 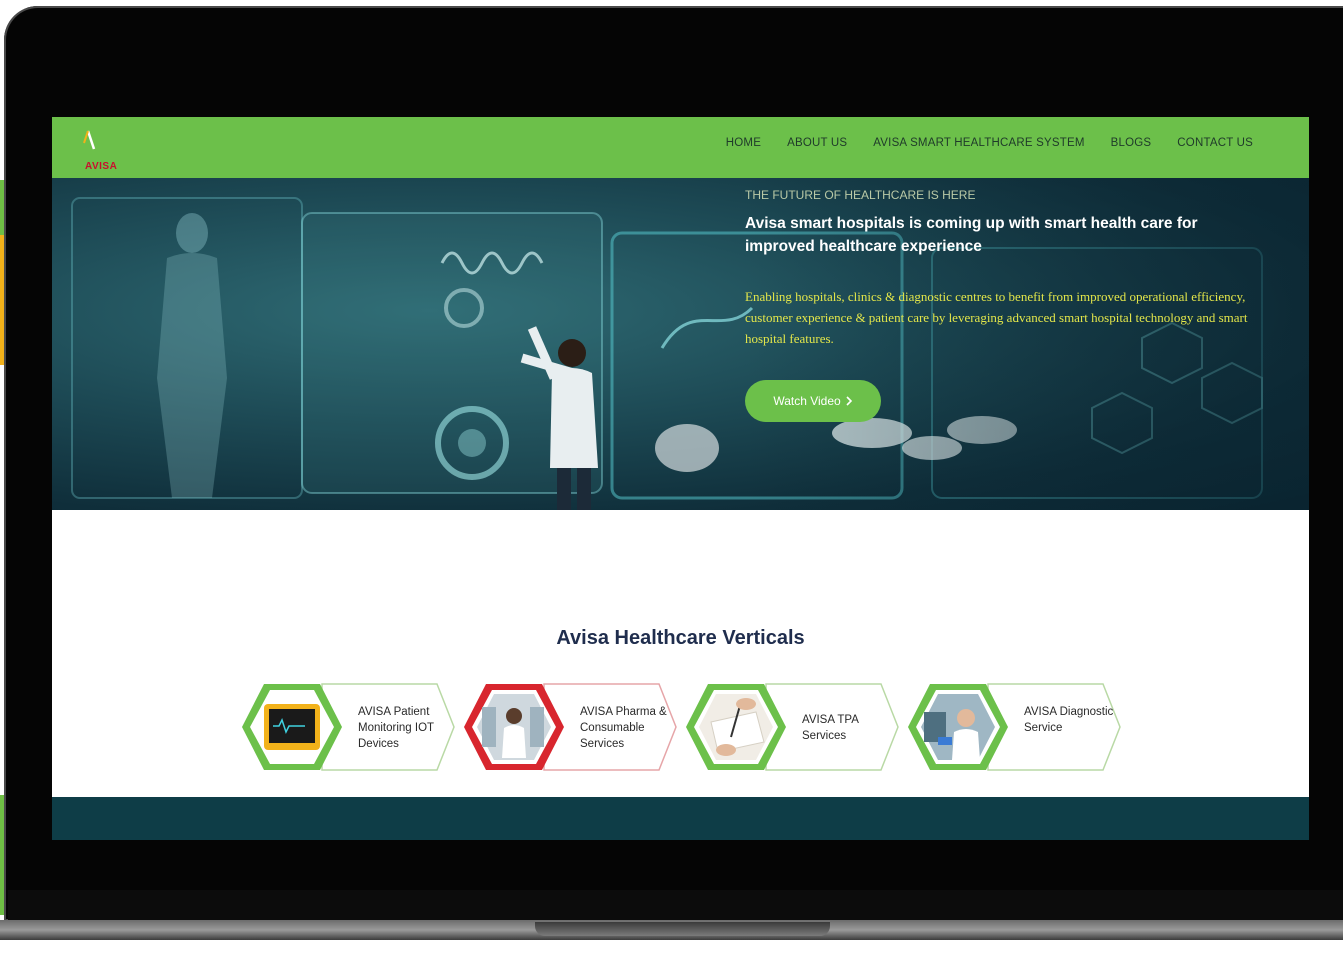 What do you see at coordinates (793, 727) in the screenshot?
I see `vertical-card-tpa: AVISA TPA Services` at bounding box center [793, 727].